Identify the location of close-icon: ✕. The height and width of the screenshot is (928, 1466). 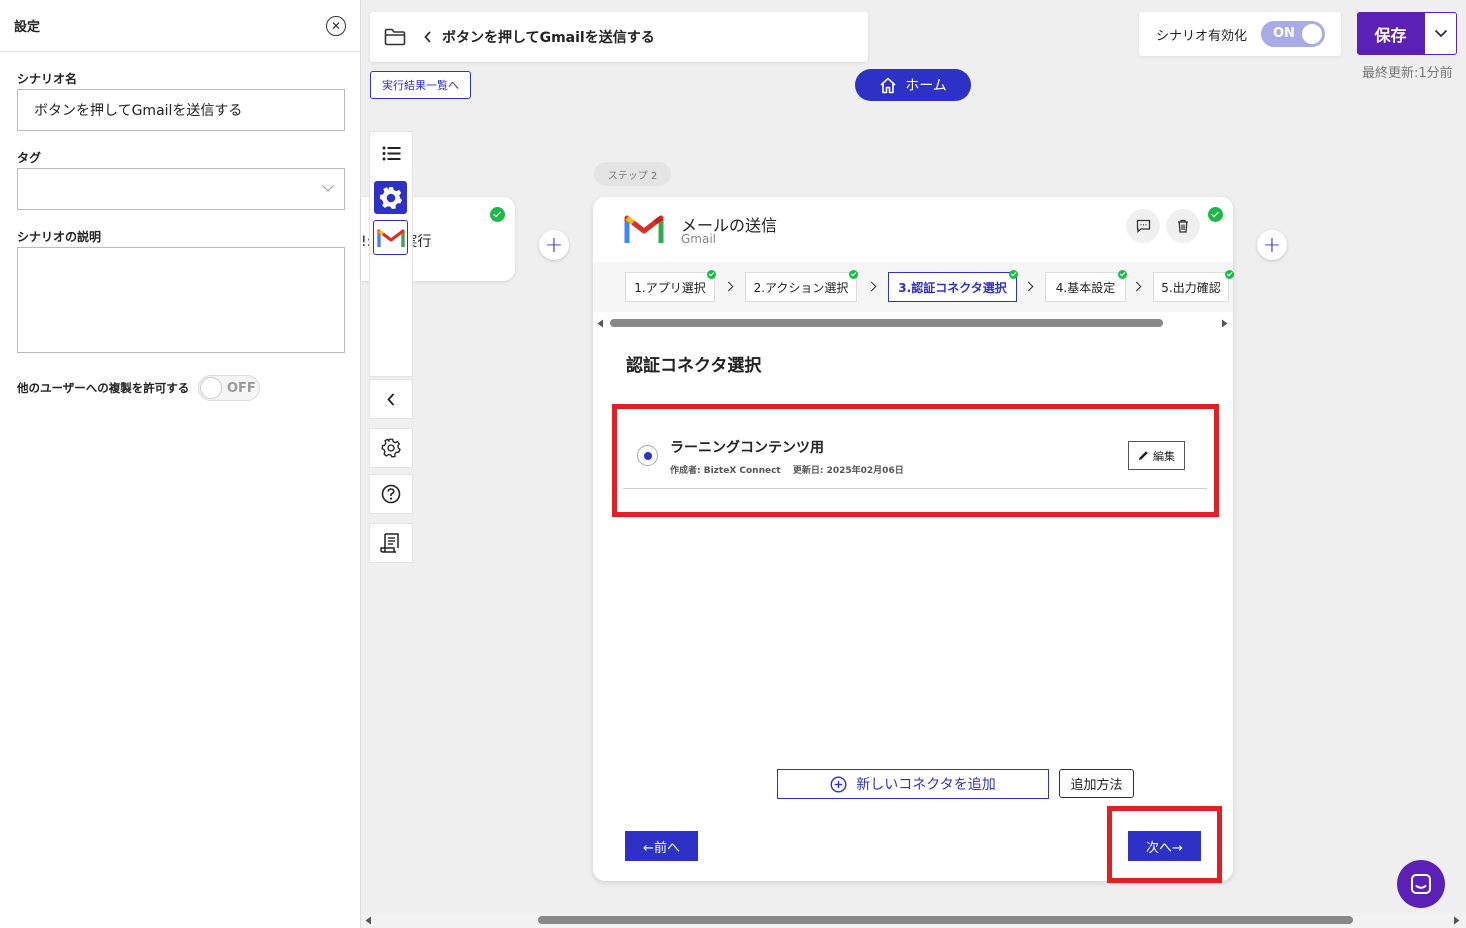
(336, 25).